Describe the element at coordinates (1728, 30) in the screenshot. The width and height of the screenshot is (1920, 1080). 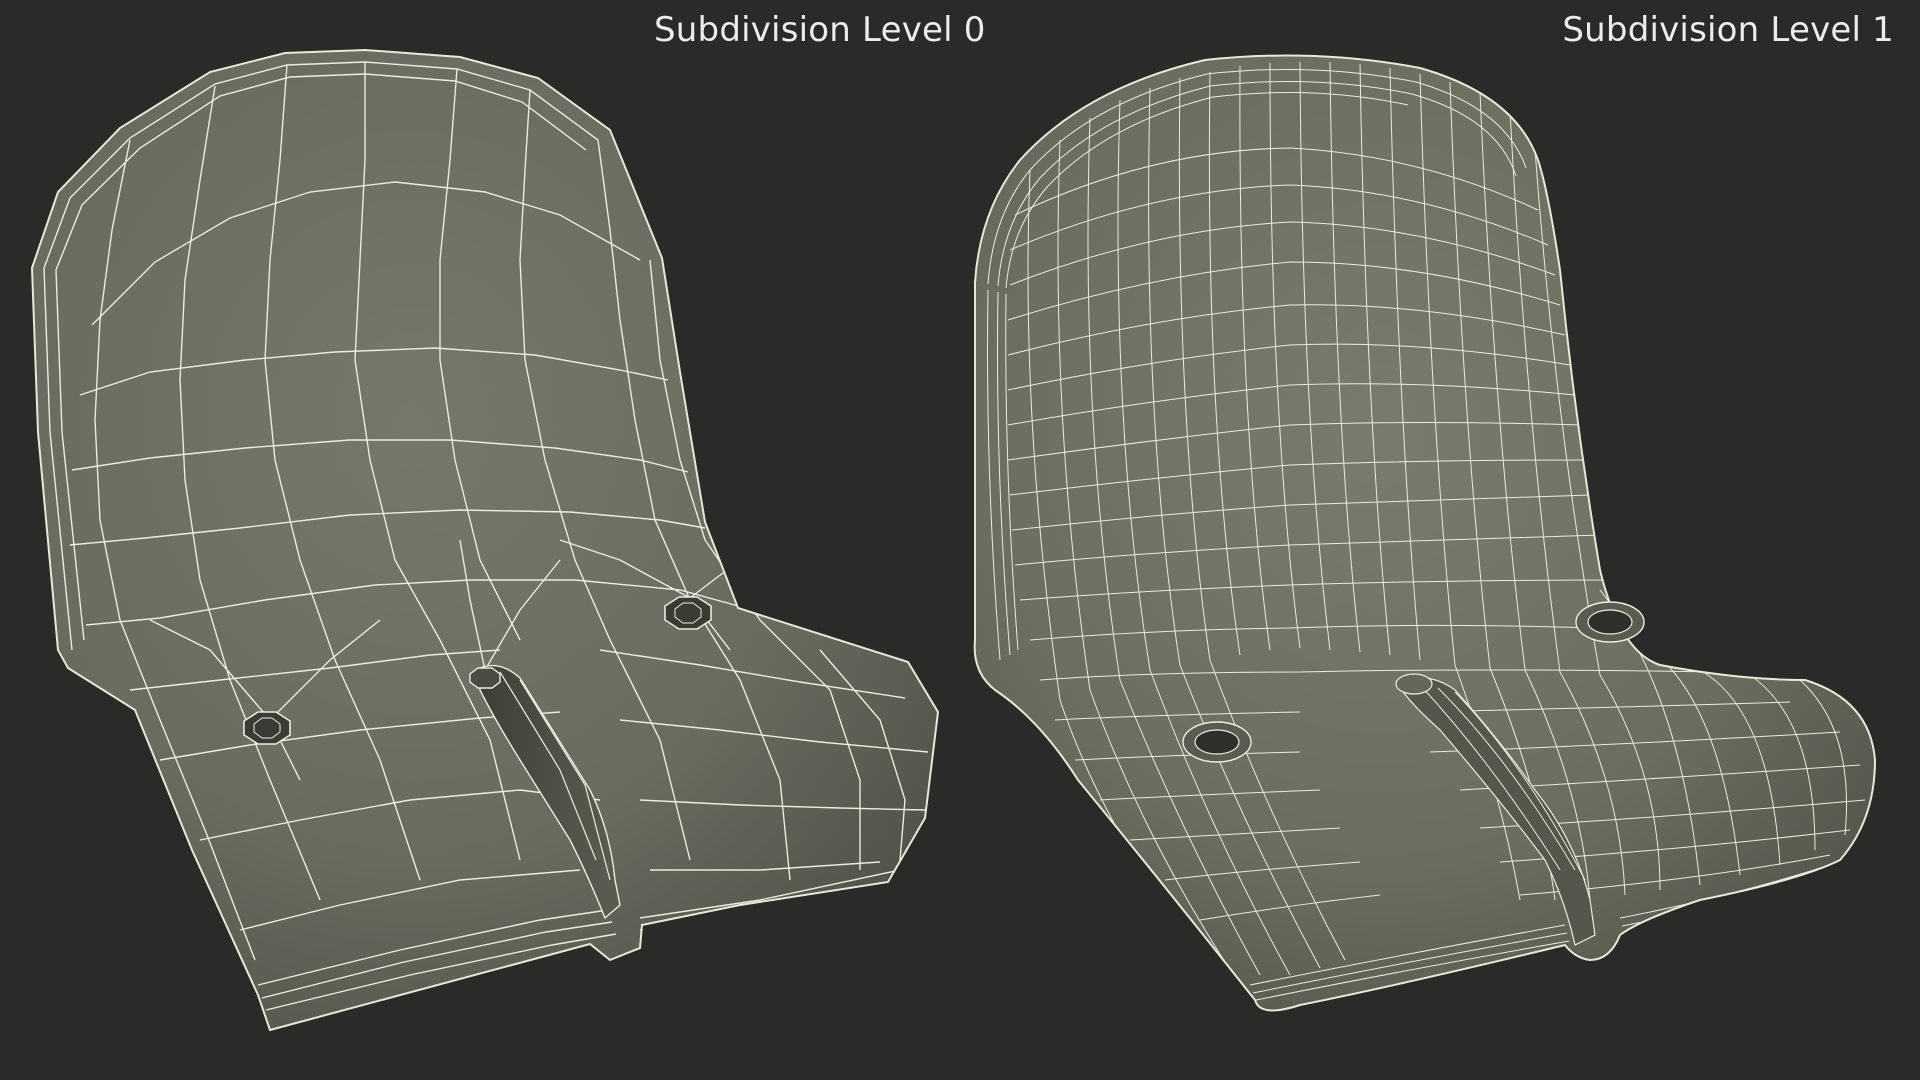
I see `panel-title-level-1: Subdivision Level 1` at that location.